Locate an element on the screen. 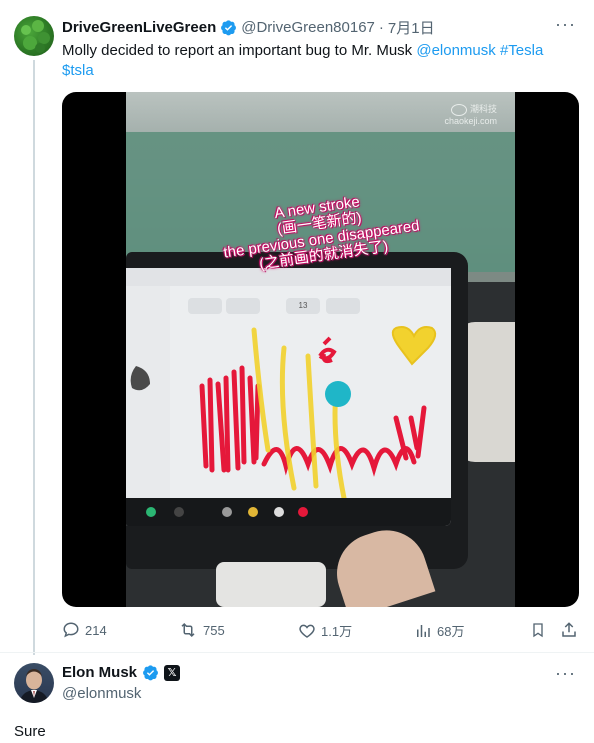 This screenshot has width=594, height=743. author-name: DriveGreenLiveGreen is located at coordinates (139, 27).